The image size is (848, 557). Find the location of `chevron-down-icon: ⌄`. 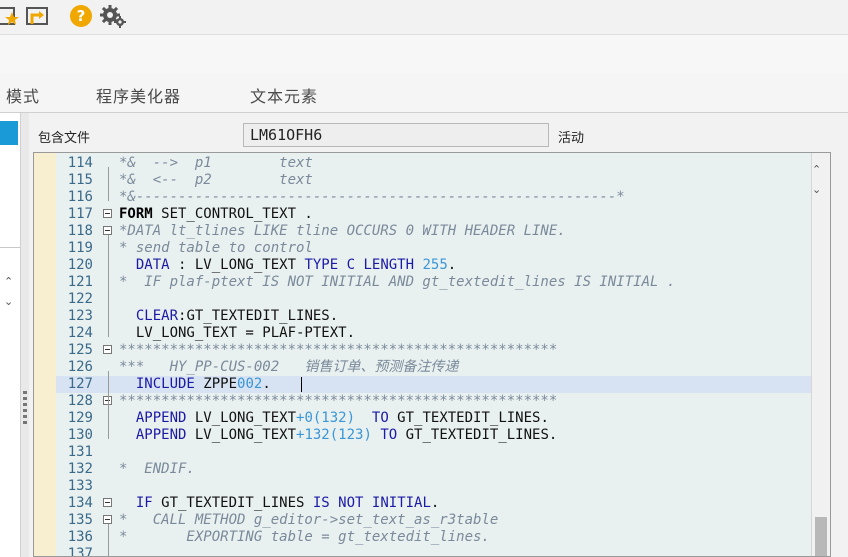

chevron-down-icon: ⌄ is located at coordinates (8, 301).